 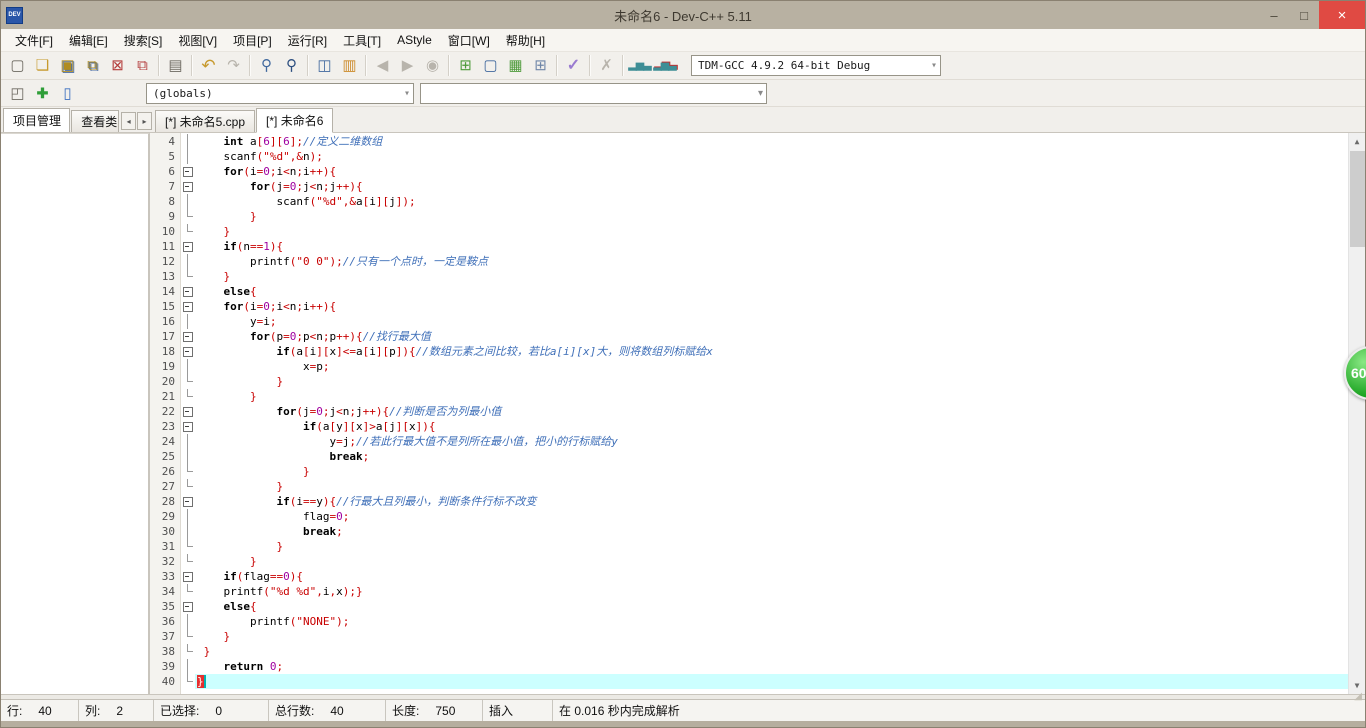 What do you see at coordinates (165, 381) in the screenshot?
I see `line-number: 20` at bounding box center [165, 381].